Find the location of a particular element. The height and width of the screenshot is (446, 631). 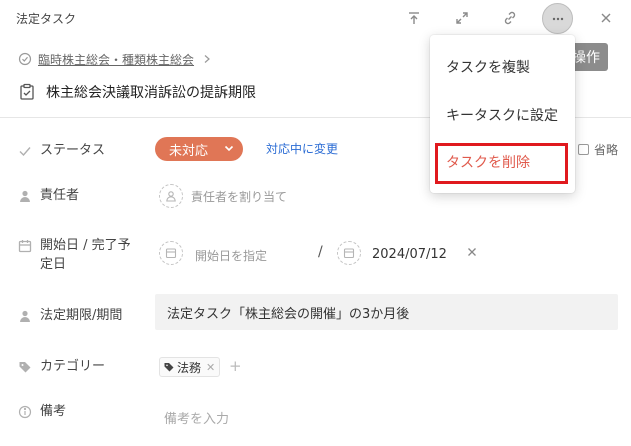

legal-deadline-label: 法定期限/期間 is located at coordinates (70, 315).